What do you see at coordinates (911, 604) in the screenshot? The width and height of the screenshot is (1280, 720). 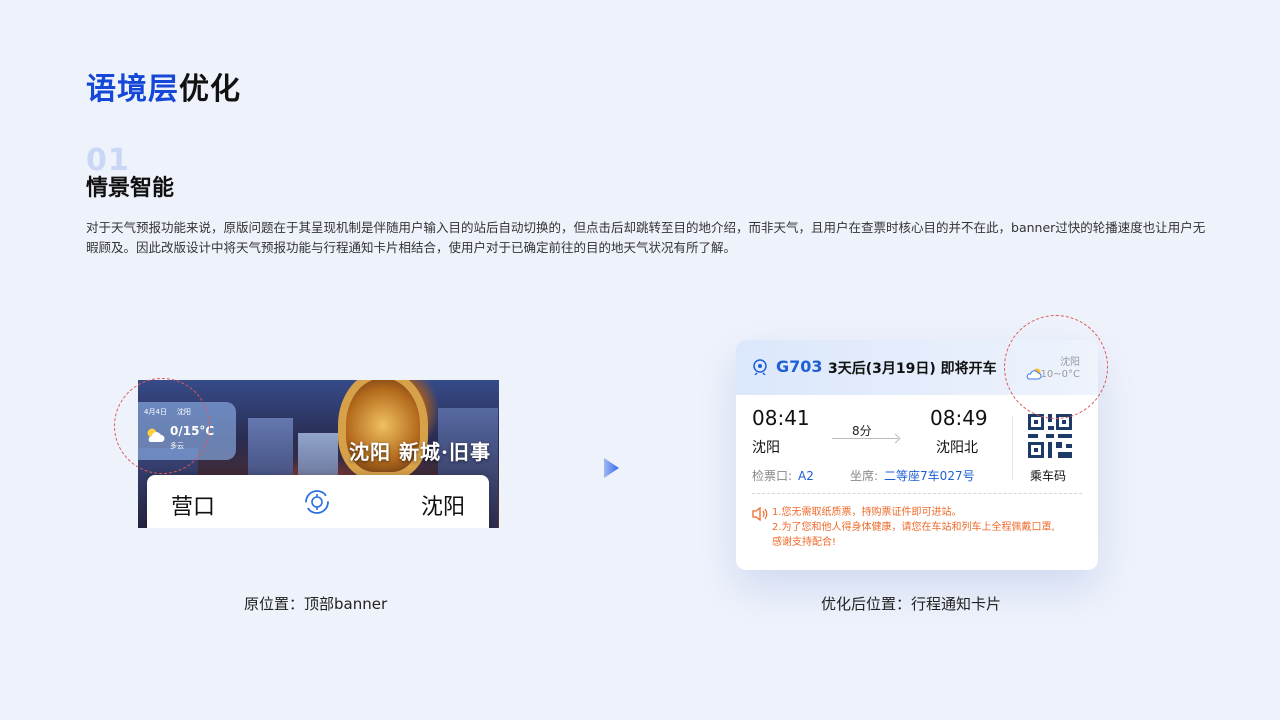 I see `caption-optimized: 优化后位置：行程通知卡片` at bounding box center [911, 604].